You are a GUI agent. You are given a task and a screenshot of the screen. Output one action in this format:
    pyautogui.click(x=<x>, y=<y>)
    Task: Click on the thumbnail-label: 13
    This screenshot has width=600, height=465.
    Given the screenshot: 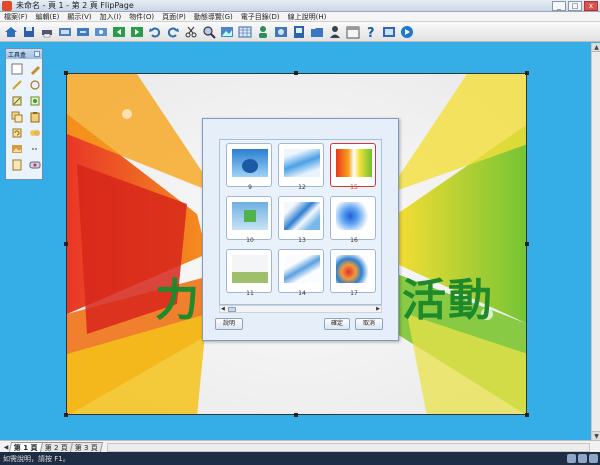 What is the action you would take?
    pyautogui.click(x=302, y=240)
    